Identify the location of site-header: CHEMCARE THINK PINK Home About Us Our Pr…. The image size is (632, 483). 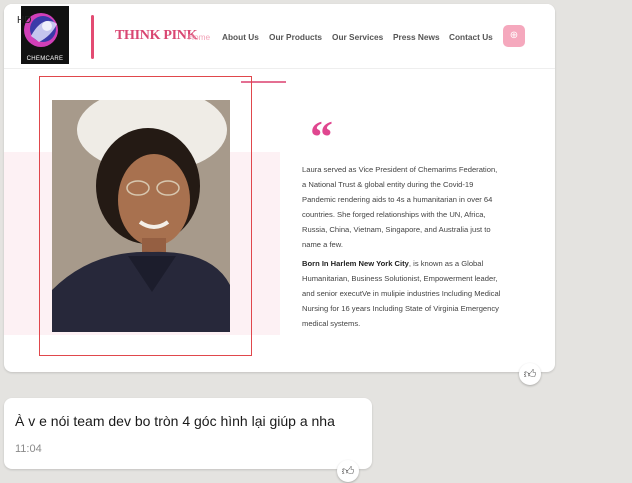
(279, 36).